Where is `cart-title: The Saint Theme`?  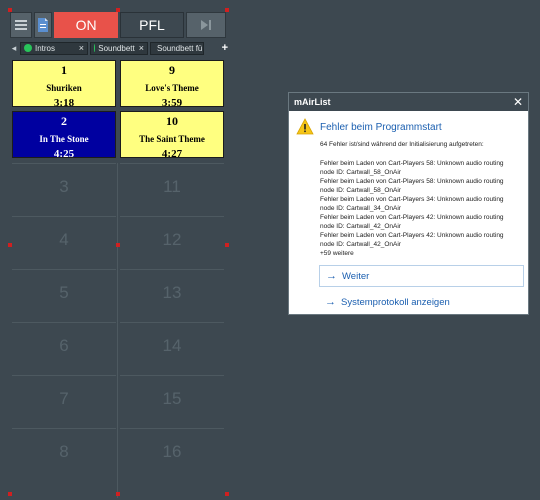
cart-title: The Saint Theme is located at coordinates (172, 139).